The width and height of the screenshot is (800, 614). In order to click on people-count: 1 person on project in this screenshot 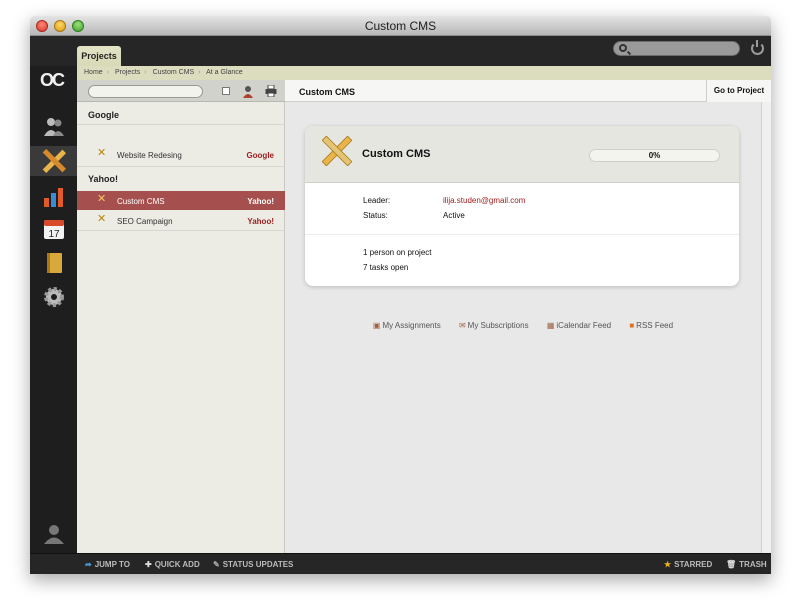, I will do `click(397, 252)`.